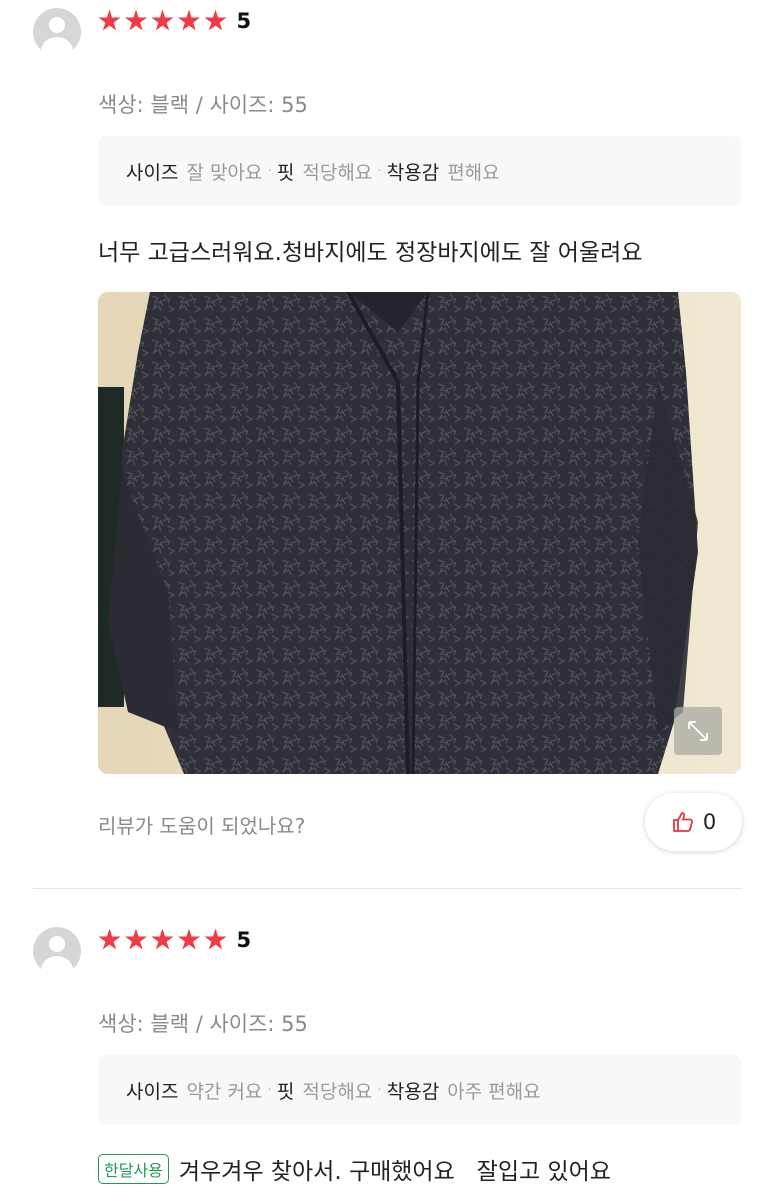 This screenshot has width=774, height=1200. I want to click on like-button: 0, so click(693, 822).